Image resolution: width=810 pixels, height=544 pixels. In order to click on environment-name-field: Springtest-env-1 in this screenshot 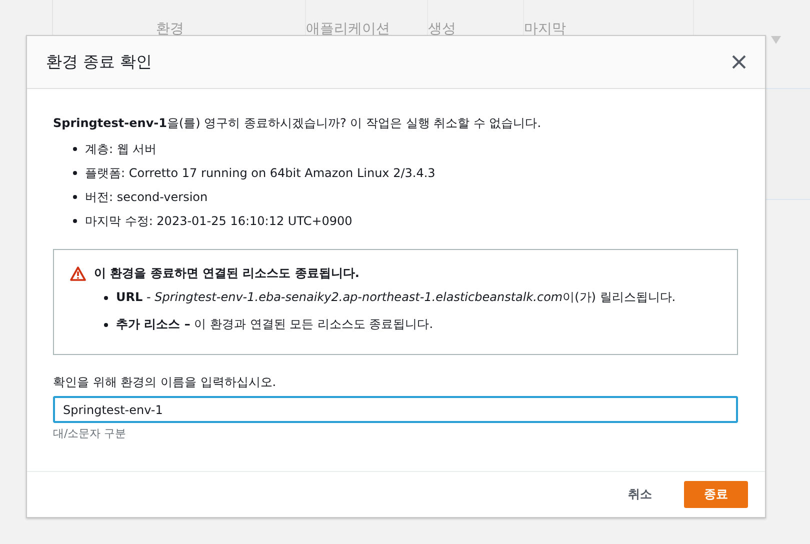, I will do `click(395, 409)`.